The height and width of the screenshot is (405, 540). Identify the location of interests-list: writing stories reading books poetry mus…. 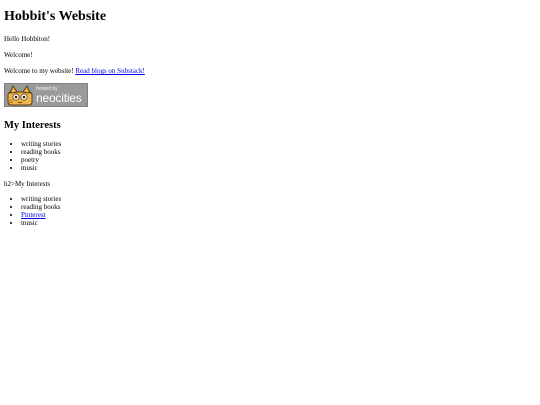
(270, 156).